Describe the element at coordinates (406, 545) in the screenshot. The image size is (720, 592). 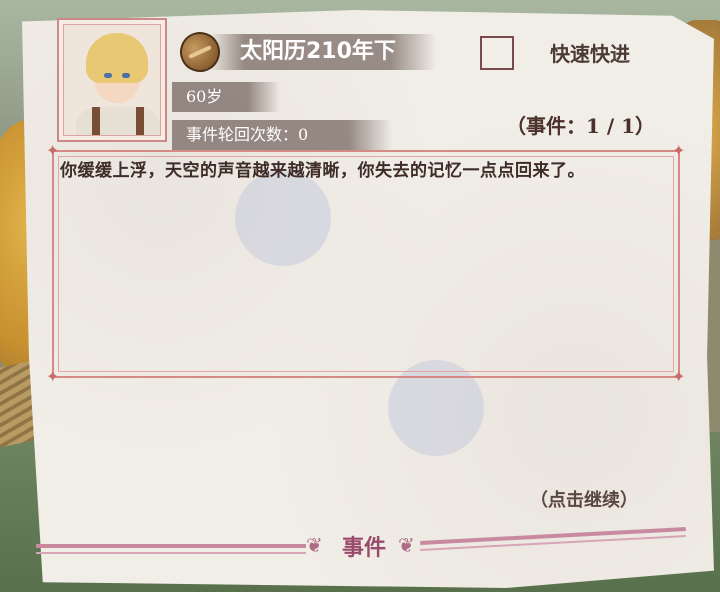
I see `footer-ornament-right-icon: ❦` at that location.